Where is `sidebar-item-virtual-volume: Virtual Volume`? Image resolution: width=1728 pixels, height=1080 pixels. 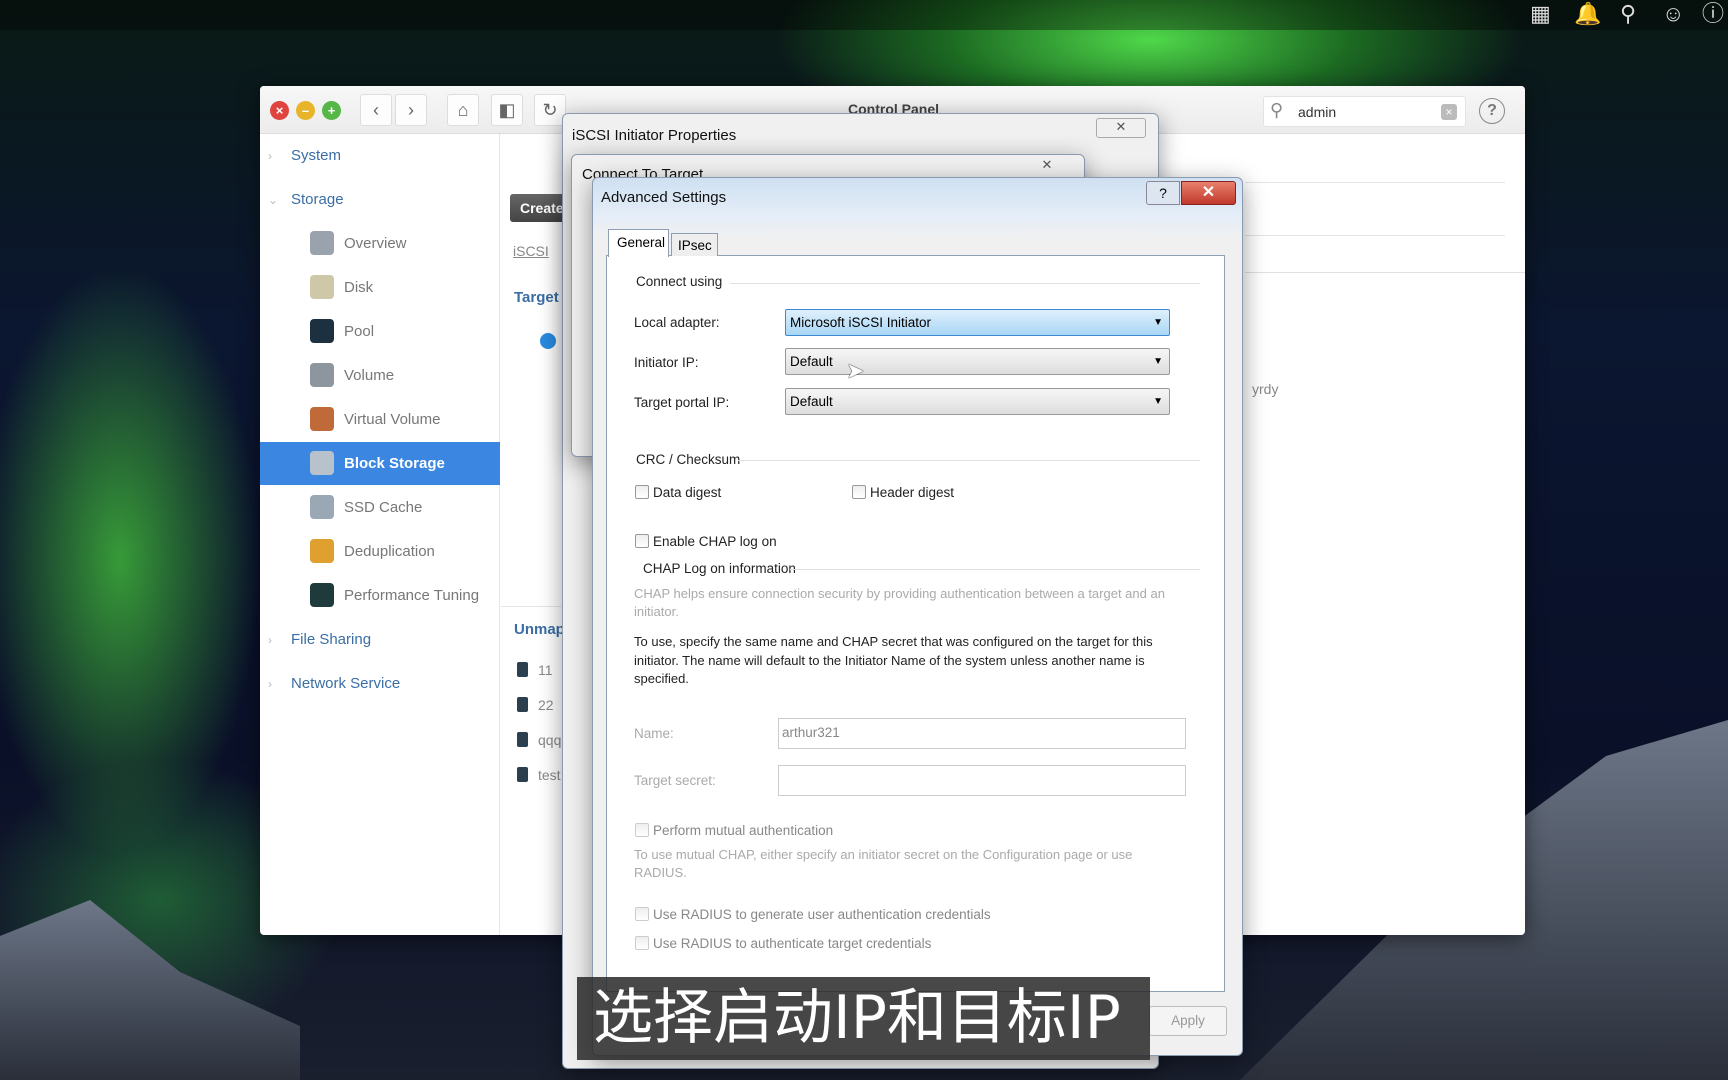 sidebar-item-virtual-volume: Virtual Volume is located at coordinates (380, 419).